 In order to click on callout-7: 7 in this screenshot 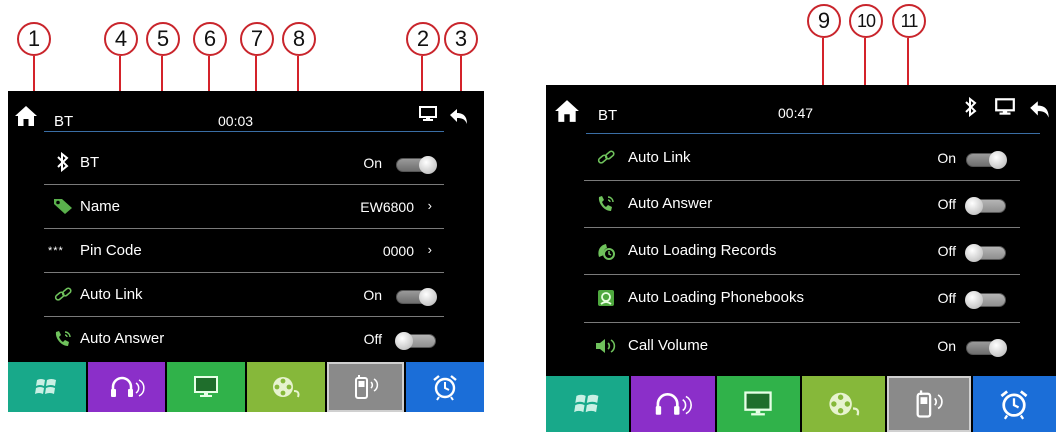, I will do `click(257, 39)`.